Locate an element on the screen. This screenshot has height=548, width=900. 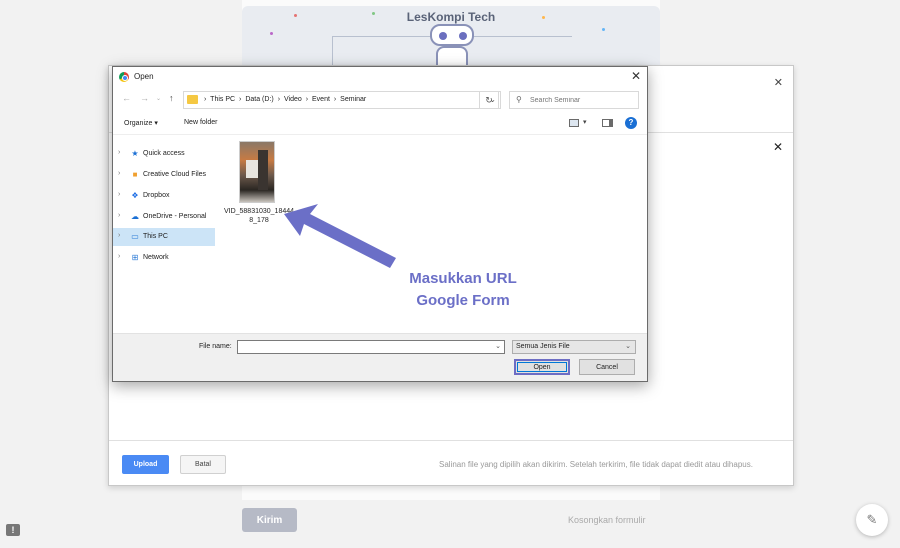
search-icon: ⚲ is located at coordinates (519, 99).